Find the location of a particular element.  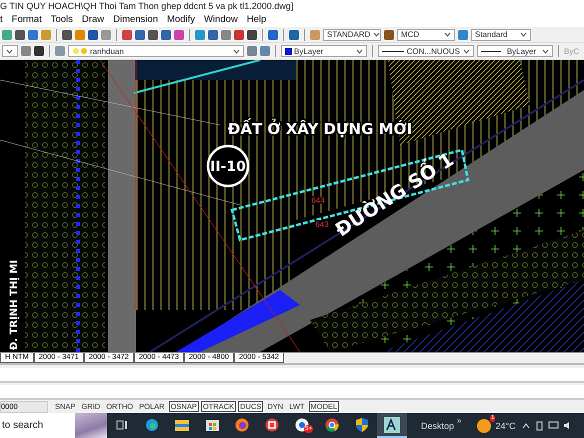

layer-state-icons is located at coordinates (80, 51).